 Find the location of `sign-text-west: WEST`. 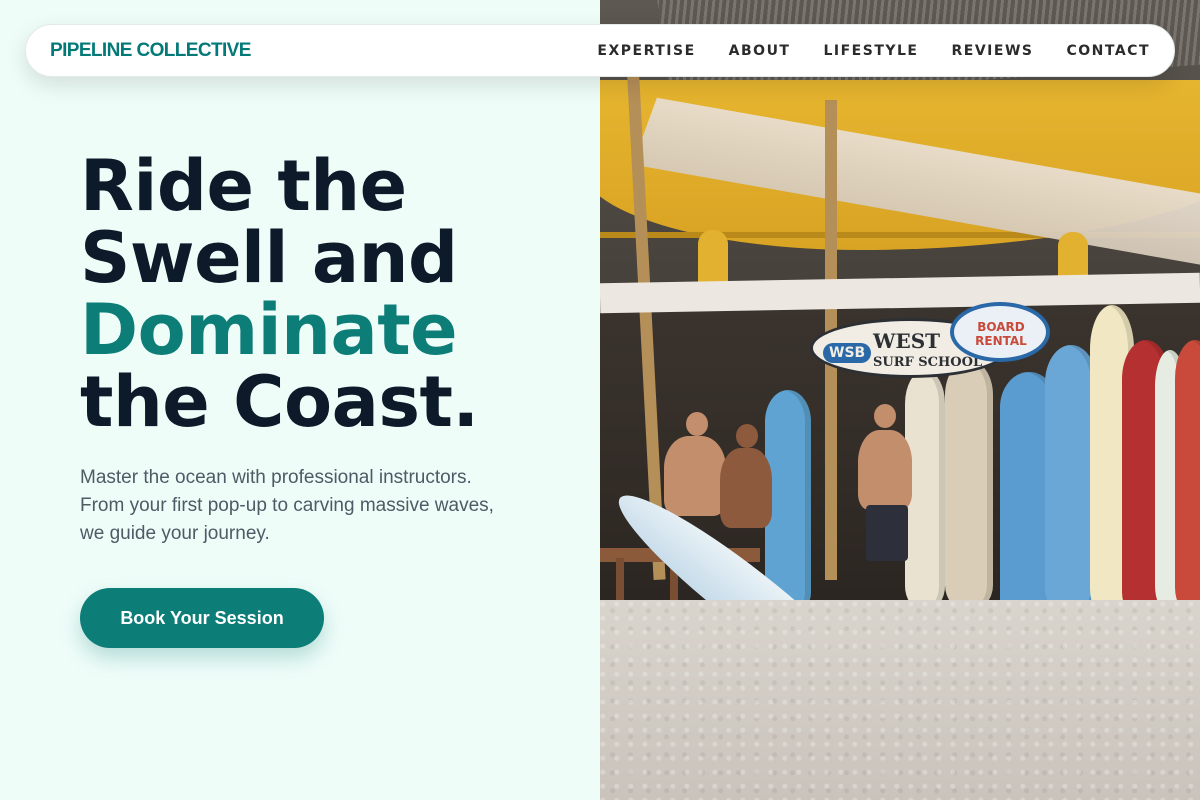

sign-text-west: WEST is located at coordinates (907, 341).